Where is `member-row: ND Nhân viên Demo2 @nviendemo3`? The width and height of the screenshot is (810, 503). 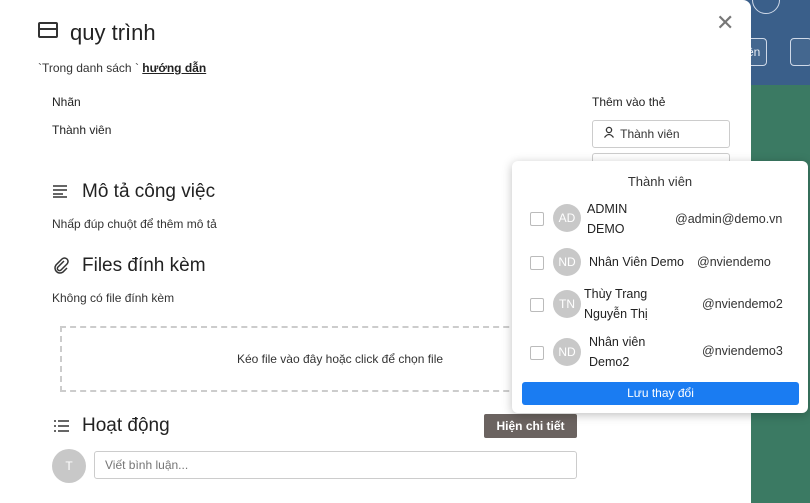 member-row: ND Nhân viên Demo2 @nviendemo3 is located at coordinates (660, 352).